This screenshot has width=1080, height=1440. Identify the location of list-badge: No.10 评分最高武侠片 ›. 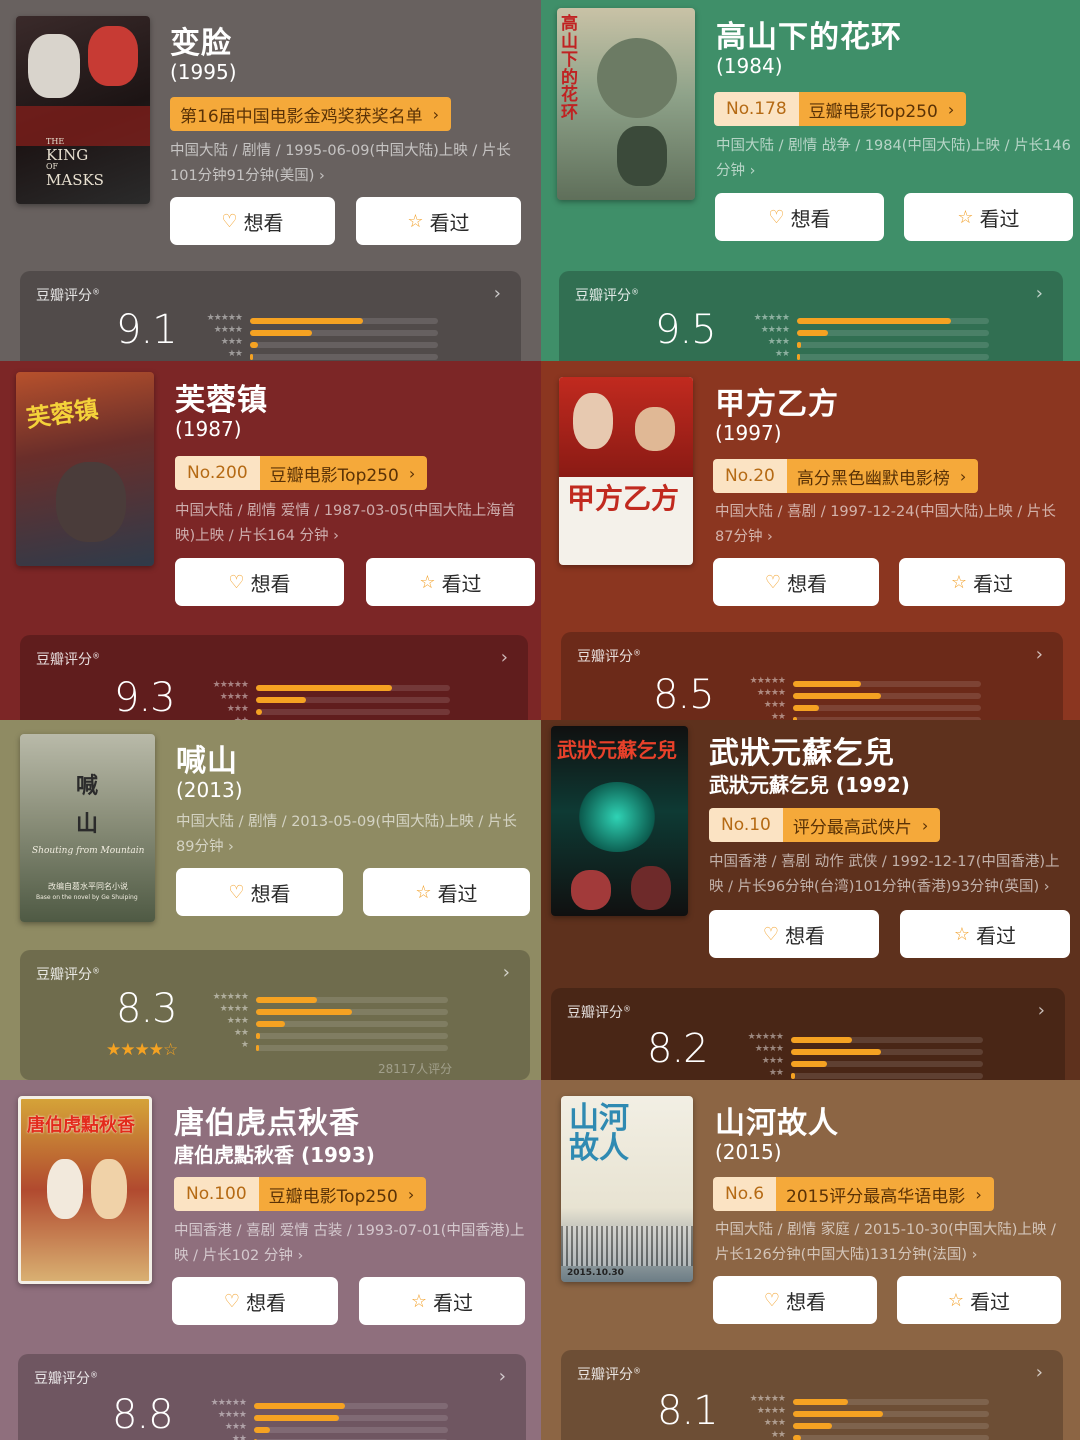
(825, 825).